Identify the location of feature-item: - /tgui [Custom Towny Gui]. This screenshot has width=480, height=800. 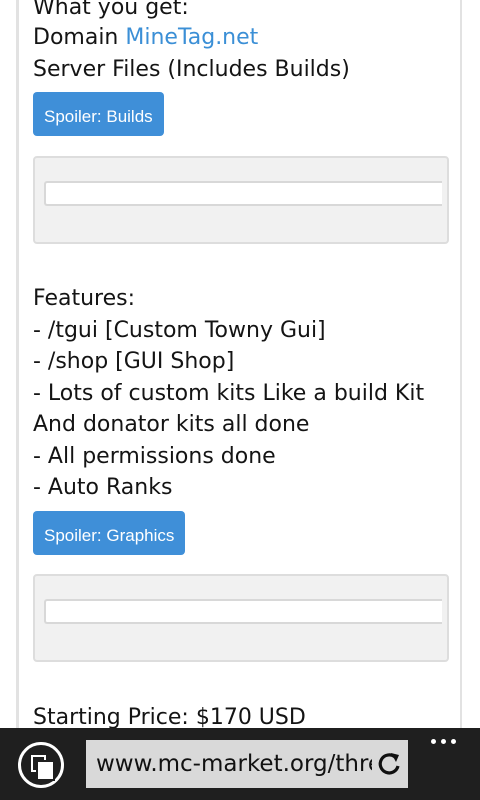
(179, 330).